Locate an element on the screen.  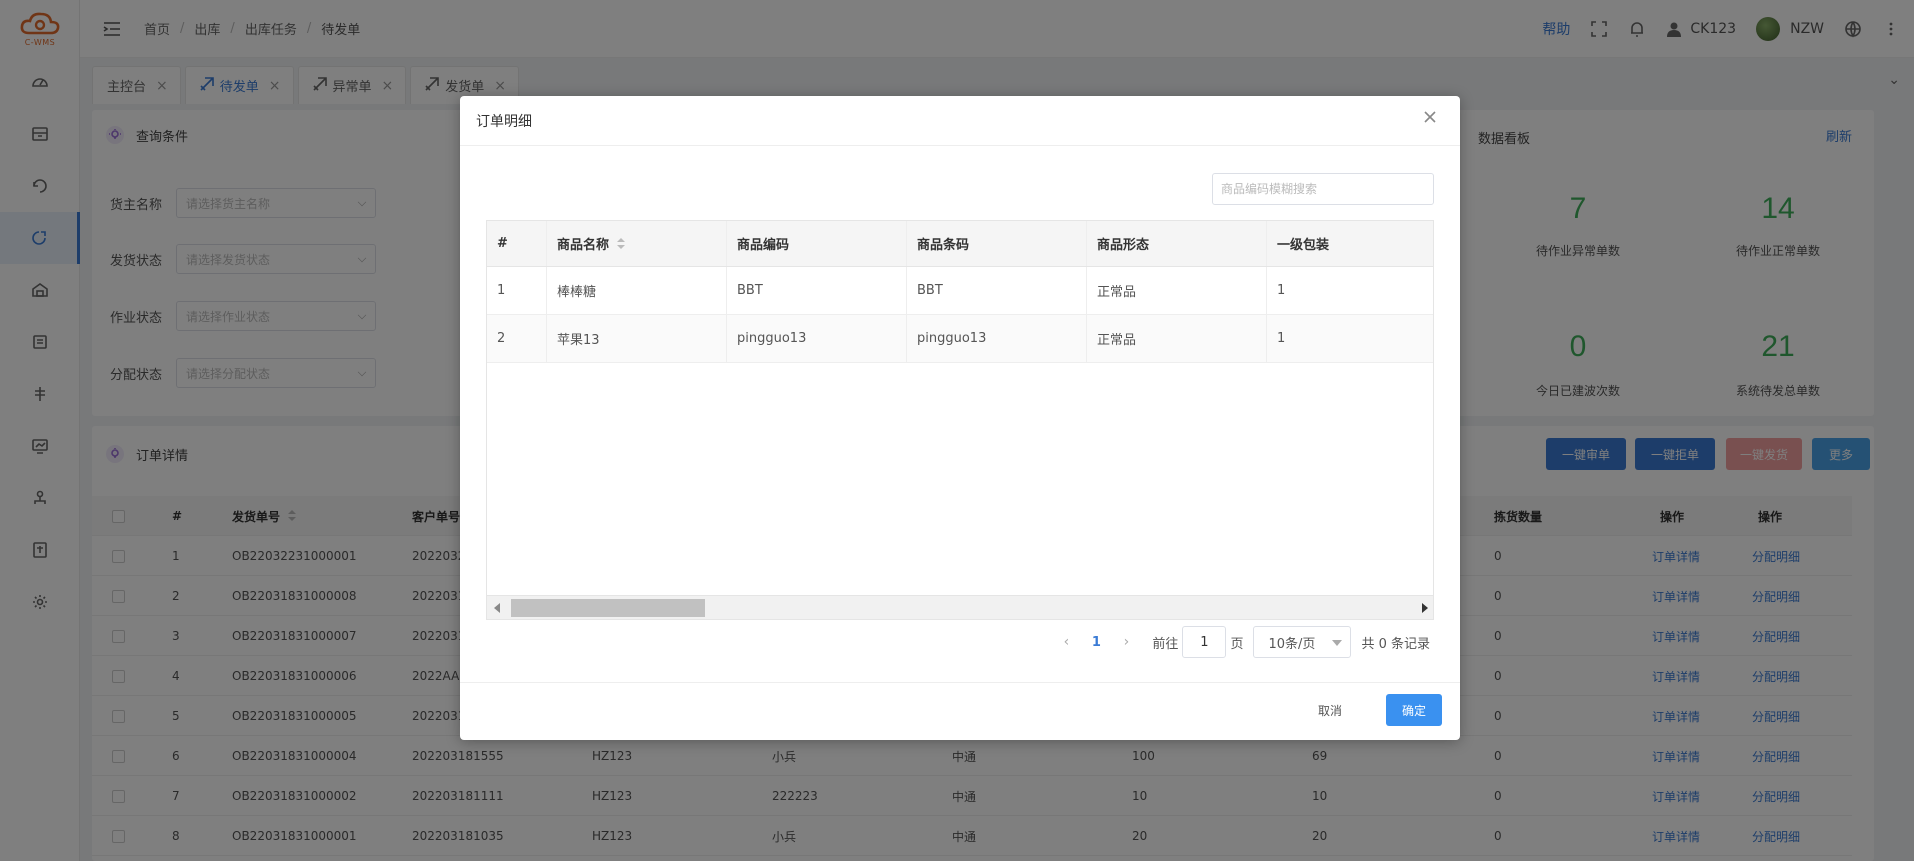
col-product-code: 商品编码 is located at coordinates (817, 243).